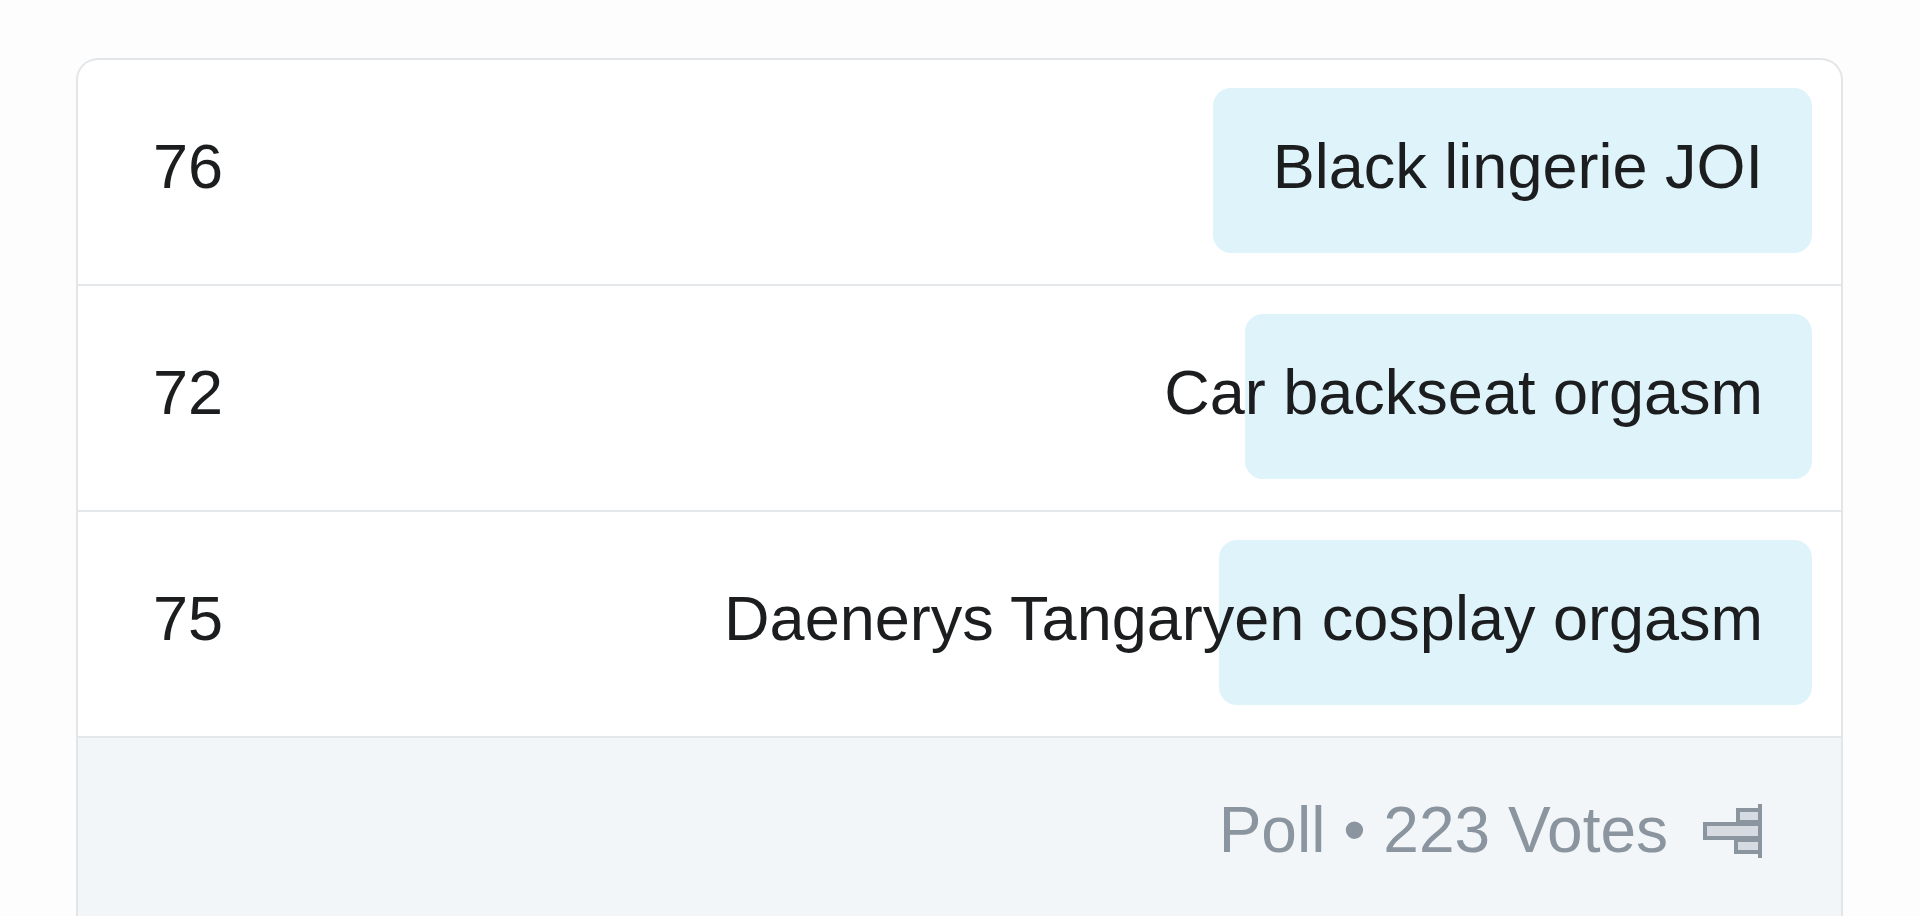 The image size is (1920, 916). I want to click on bar-chart-icon, so click(1732, 830).